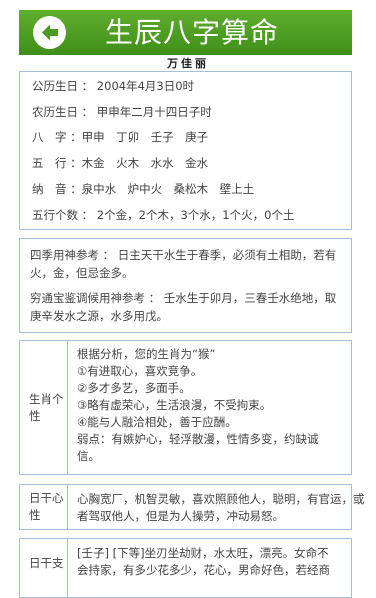 The width and height of the screenshot is (376, 598). What do you see at coordinates (44, 507) in the screenshot?
I see `rigan-label: 日干心性` at bounding box center [44, 507].